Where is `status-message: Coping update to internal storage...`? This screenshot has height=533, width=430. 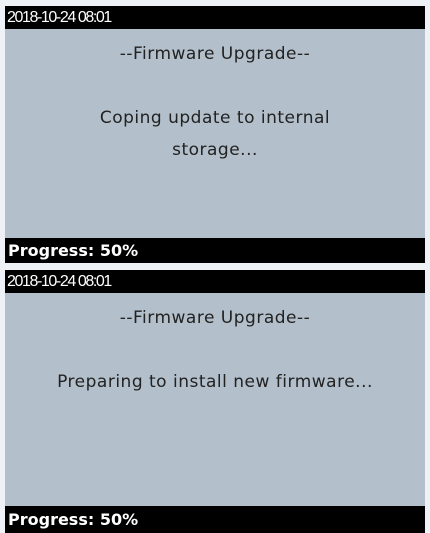 status-message: Coping update to internal storage... is located at coordinates (215, 134).